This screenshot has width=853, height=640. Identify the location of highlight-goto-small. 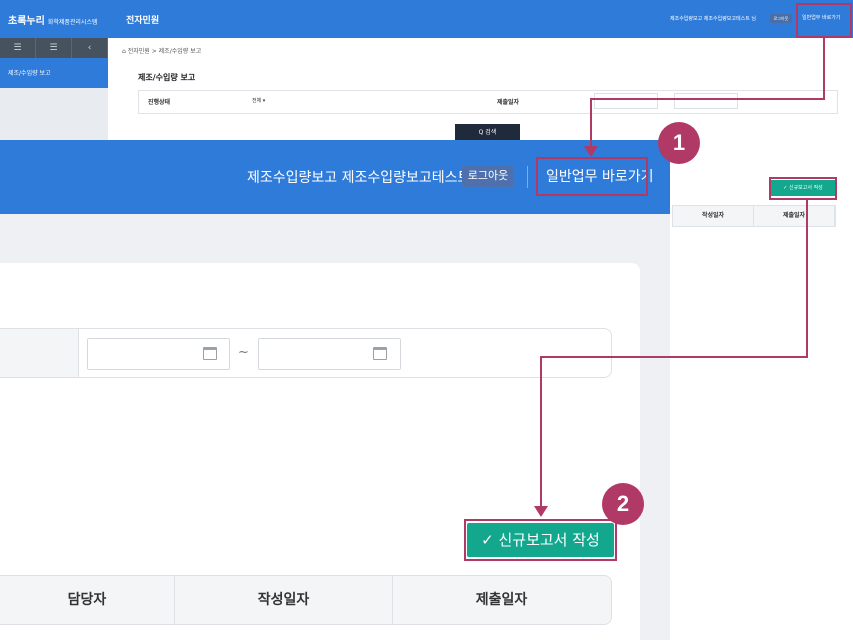
(824, 20).